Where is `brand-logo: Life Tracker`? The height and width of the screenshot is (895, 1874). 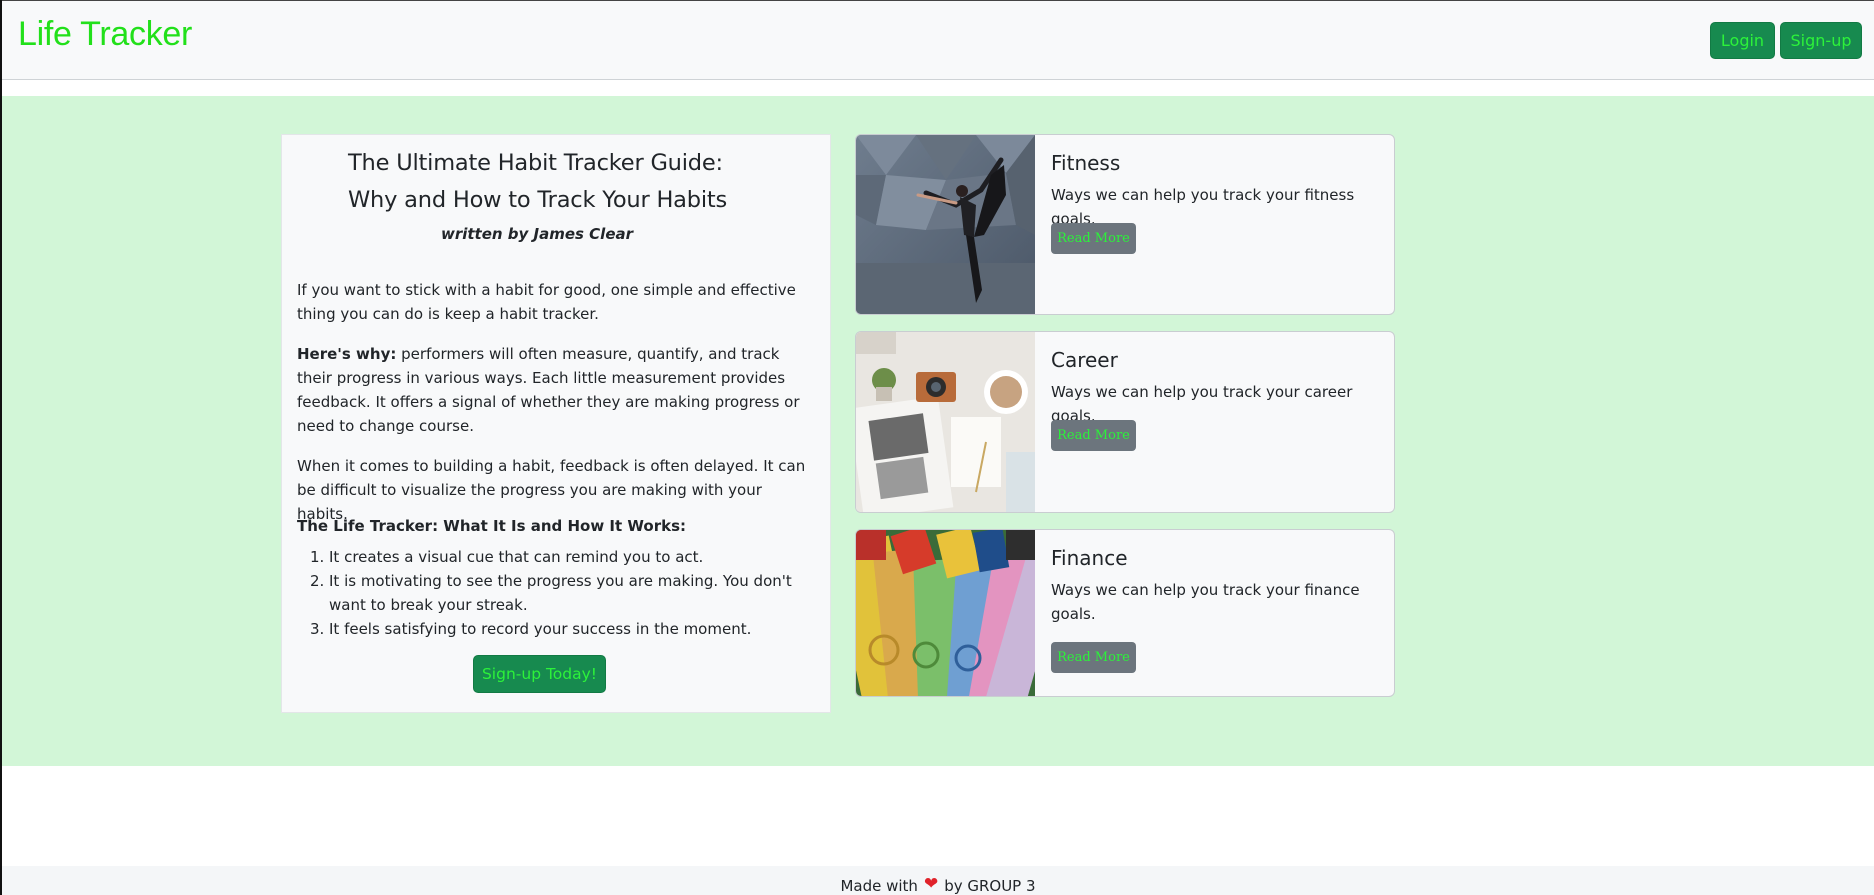 brand-logo: Life Tracker is located at coordinates (105, 34).